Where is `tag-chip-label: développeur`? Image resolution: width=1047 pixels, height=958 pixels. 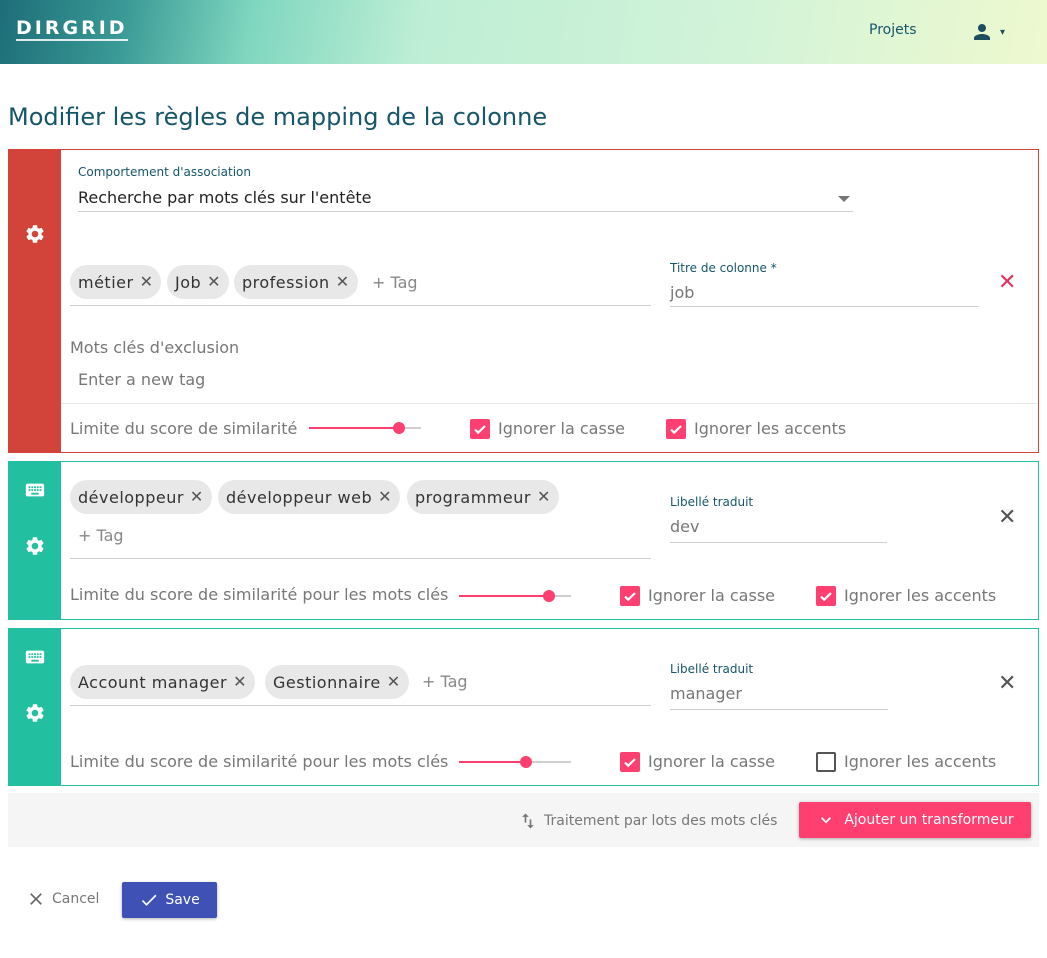 tag-chip-label: développeur is located at coordinates (131, 497).